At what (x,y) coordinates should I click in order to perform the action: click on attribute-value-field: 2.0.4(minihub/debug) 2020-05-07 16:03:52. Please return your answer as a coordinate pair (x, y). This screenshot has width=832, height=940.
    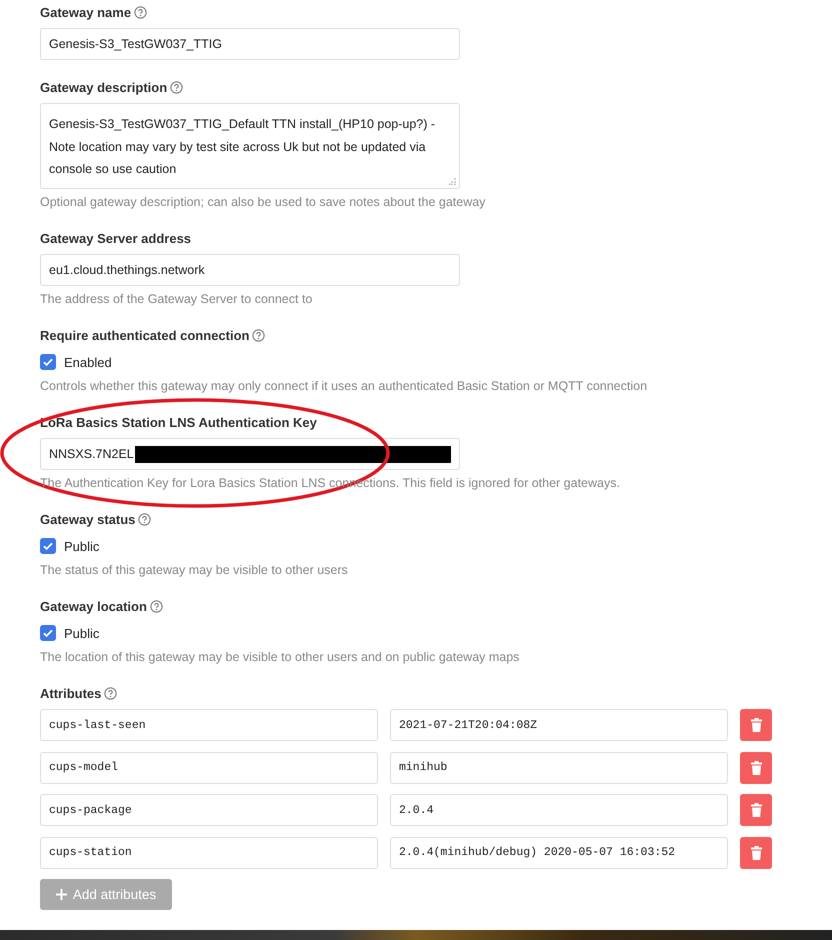
    Looking at the image, I should click on (559, 852).